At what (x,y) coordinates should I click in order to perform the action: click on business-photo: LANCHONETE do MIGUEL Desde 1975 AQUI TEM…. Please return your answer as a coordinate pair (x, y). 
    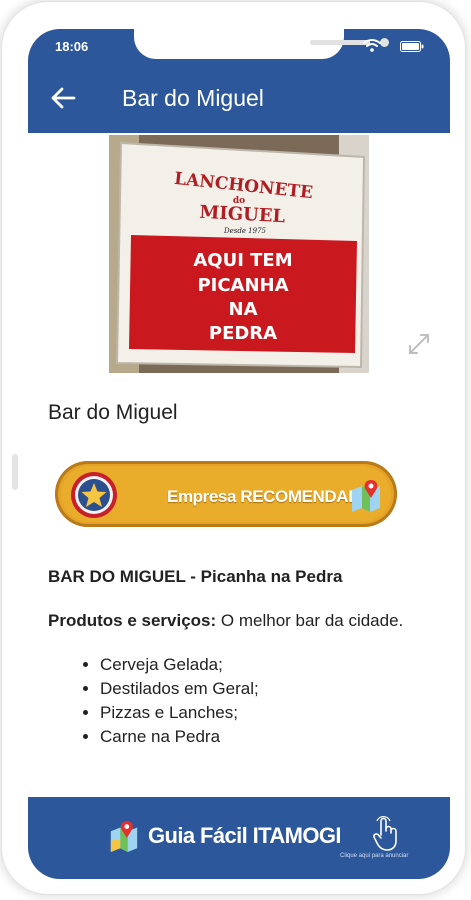
    Looking at the image, I should click on (239, 254).